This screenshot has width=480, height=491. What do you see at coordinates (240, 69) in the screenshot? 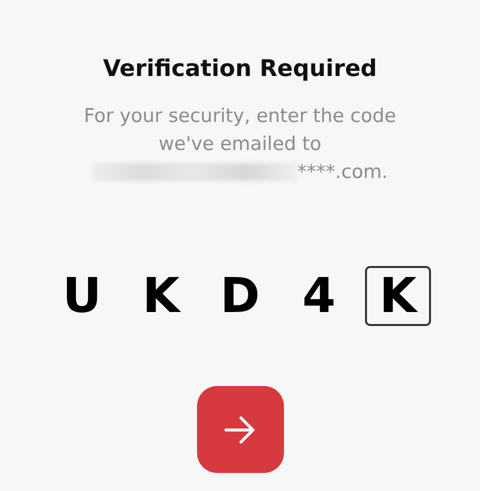
I see `dialog-title: Verification Required` at bounding box center [240, 69].